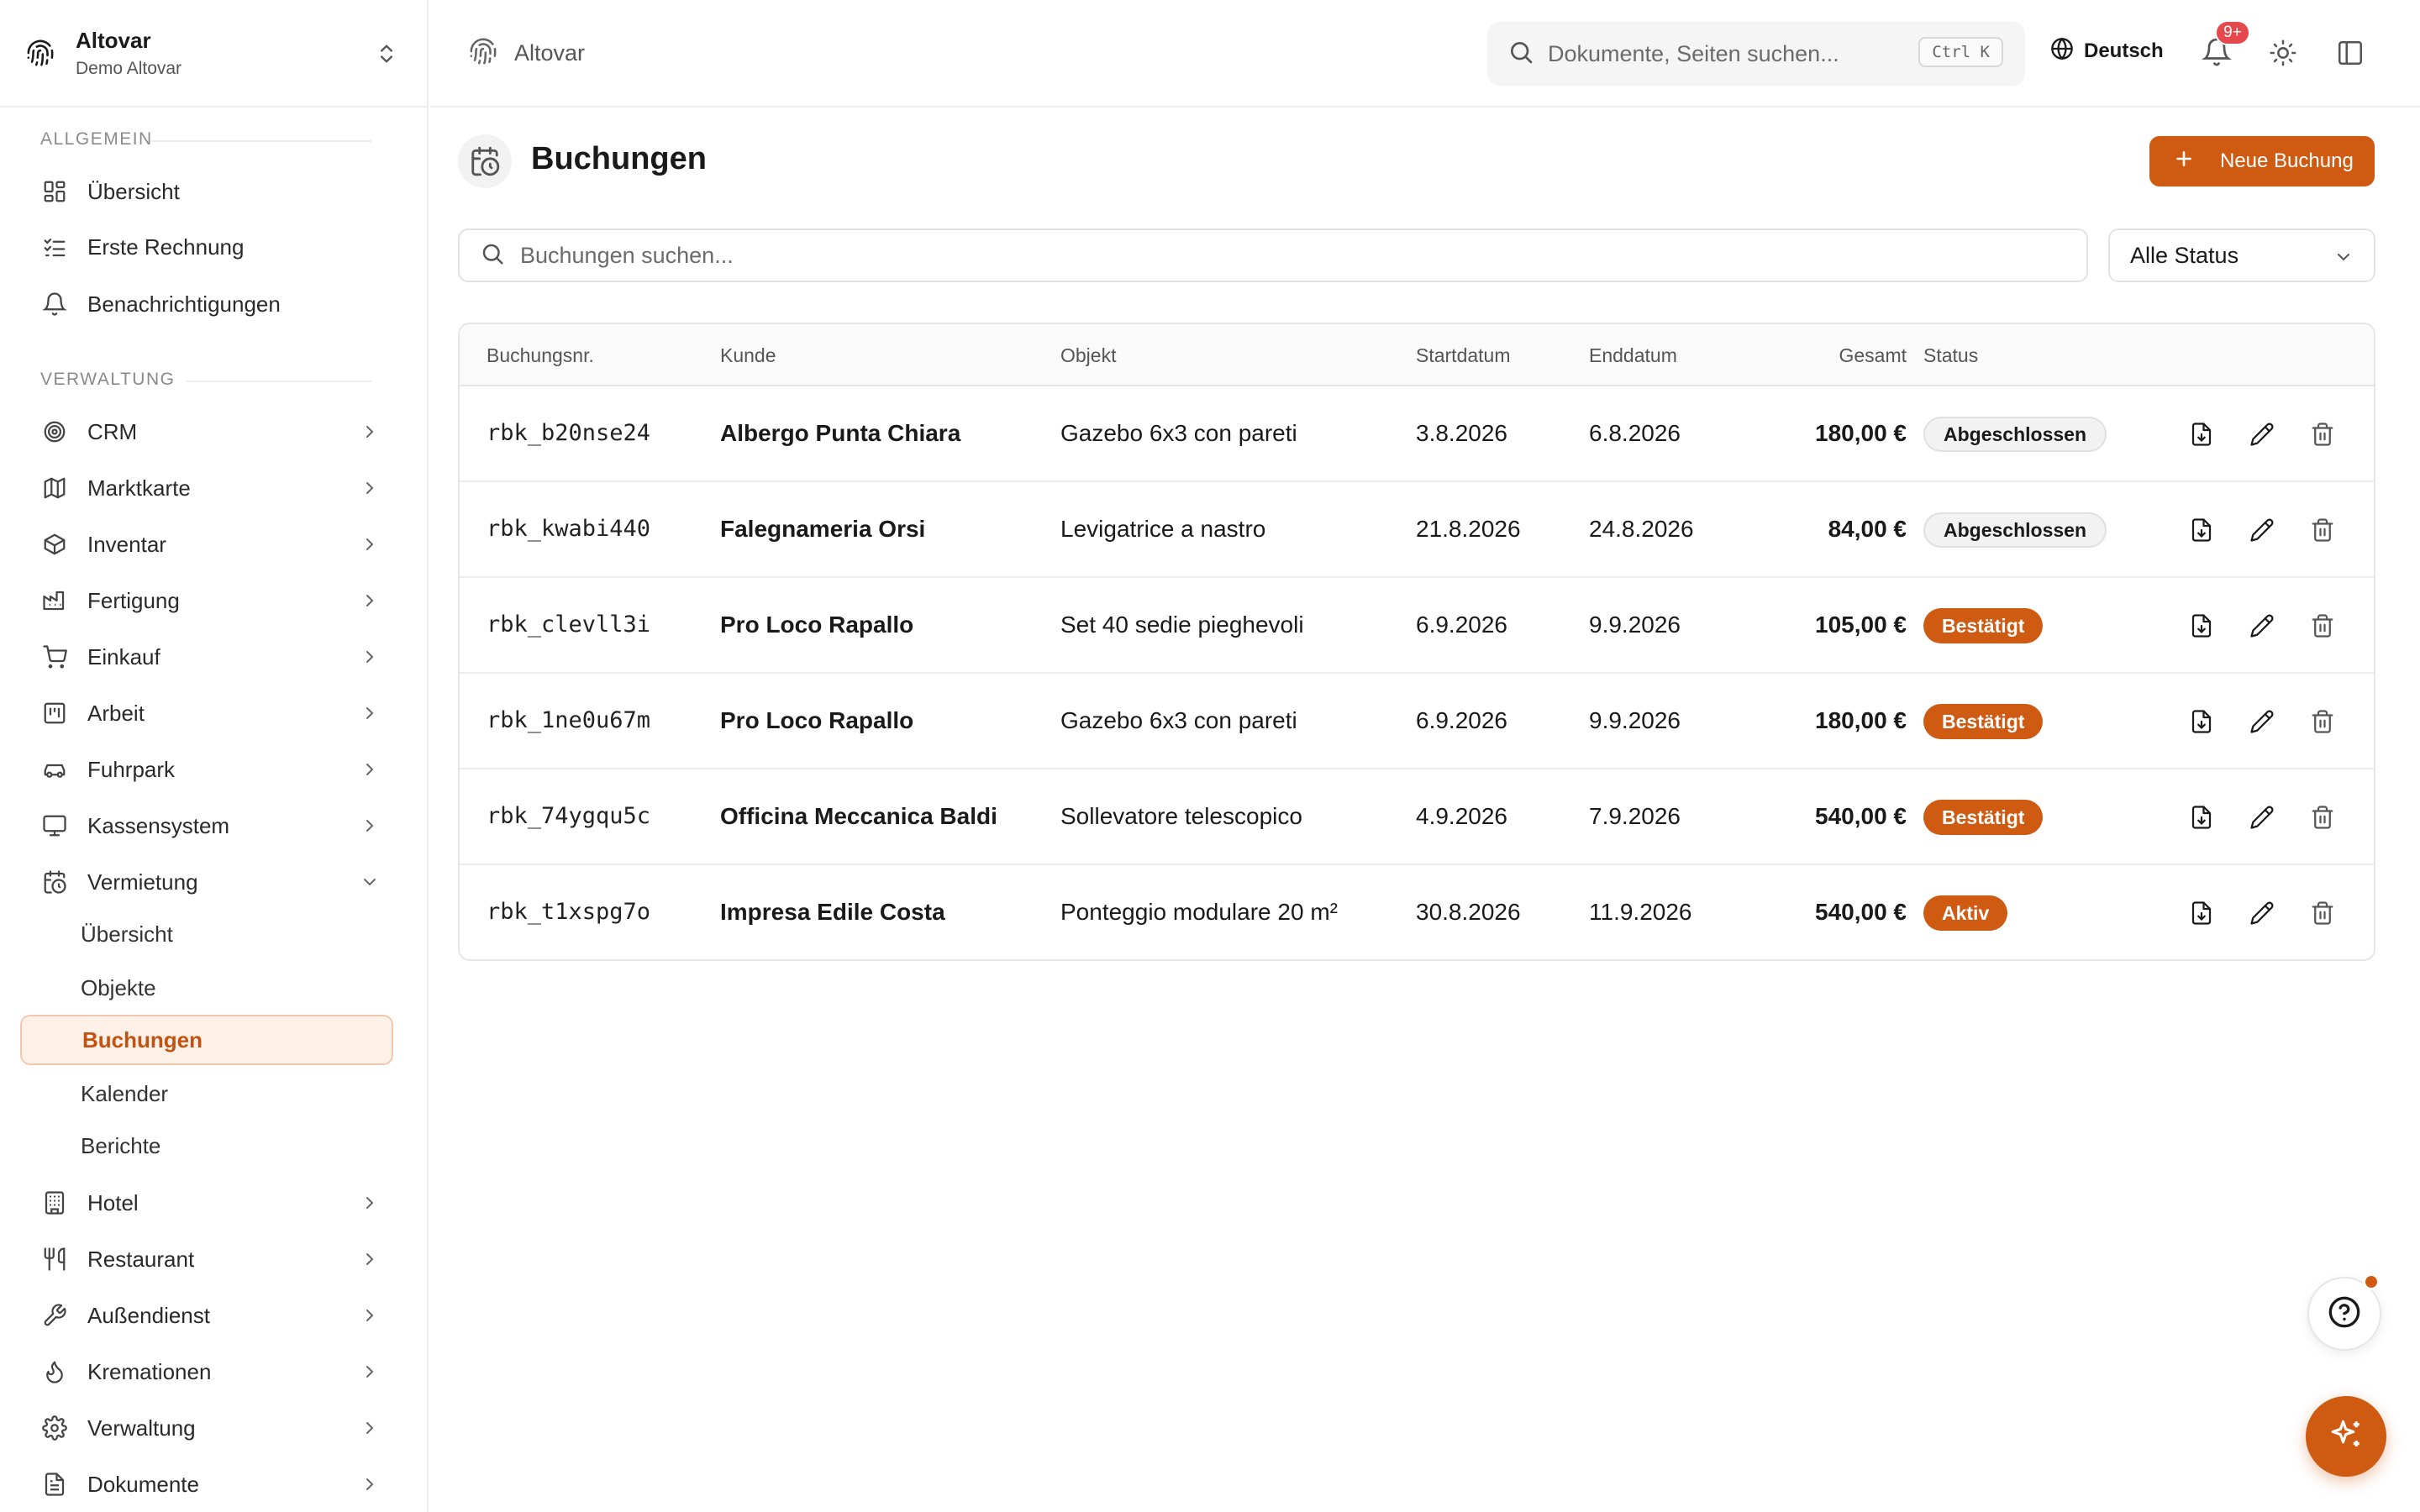 The image size is (2420, 1512). I want to click on chevrons-up-down-icon, so click(386, 53).